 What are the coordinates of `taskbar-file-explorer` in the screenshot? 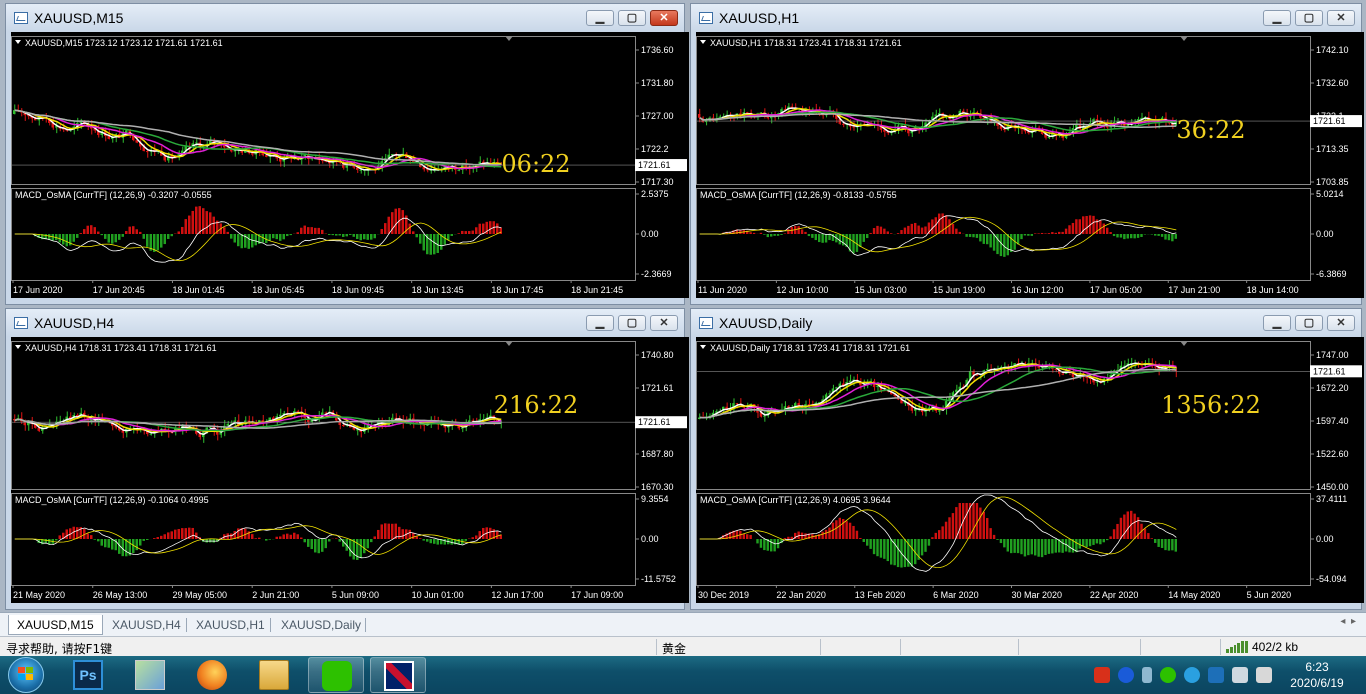 It's located at (274, 675).